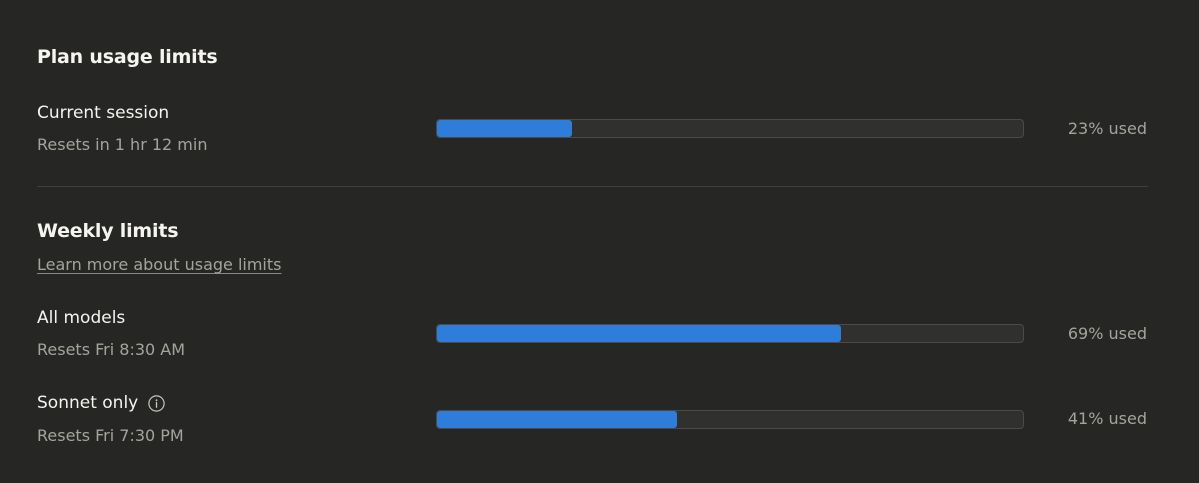  What do you see at coordinates (122, 144) in the screenshot?
I see `current-session-reset: Resets in 1 hr 12 min` at bounding box center [122, 144].